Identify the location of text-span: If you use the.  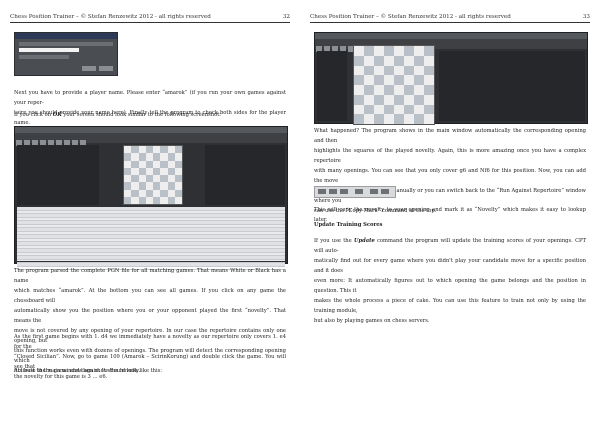
(334, 241).